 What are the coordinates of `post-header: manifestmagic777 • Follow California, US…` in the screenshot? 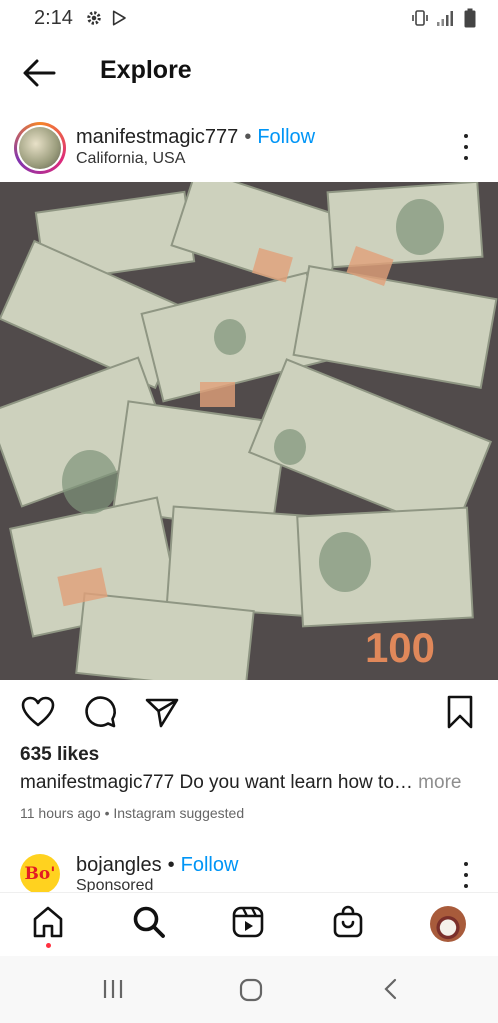 It's located at (249, 148).